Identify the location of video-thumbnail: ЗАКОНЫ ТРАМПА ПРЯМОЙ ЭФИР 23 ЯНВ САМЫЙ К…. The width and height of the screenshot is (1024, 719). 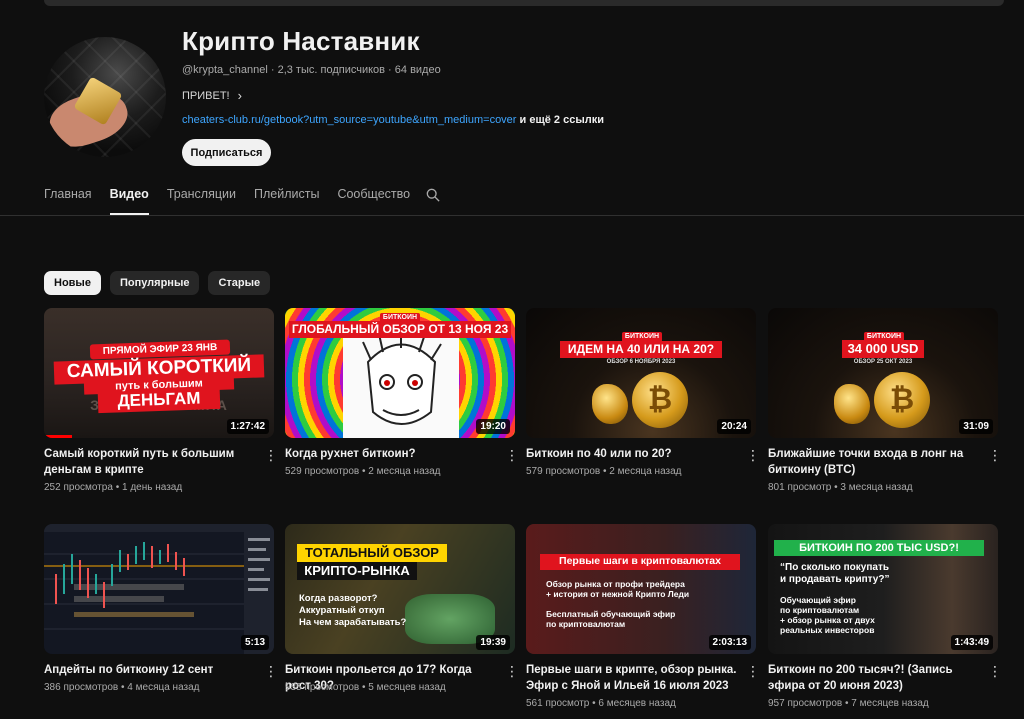
(159, 373).